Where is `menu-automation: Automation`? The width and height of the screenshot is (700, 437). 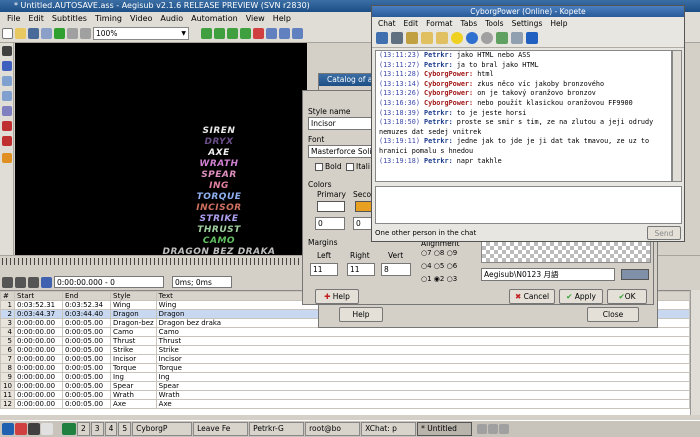 menu-automation: Automation is located at coordinates (214, 18).